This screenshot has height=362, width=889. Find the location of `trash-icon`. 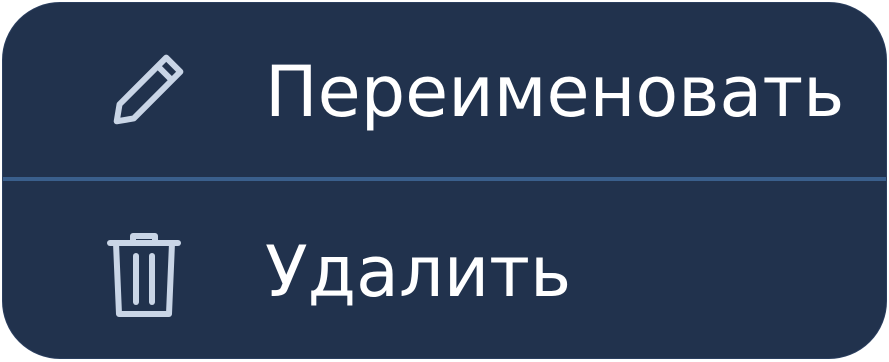

trash-icon is located at coordinates (144, 275).